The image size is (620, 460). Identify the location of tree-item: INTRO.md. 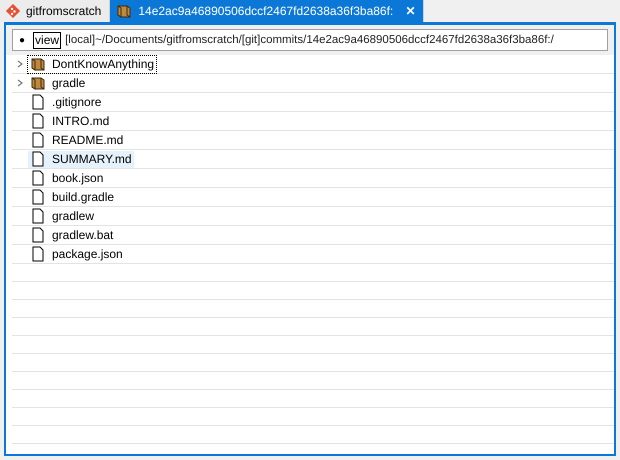
(70, 121).